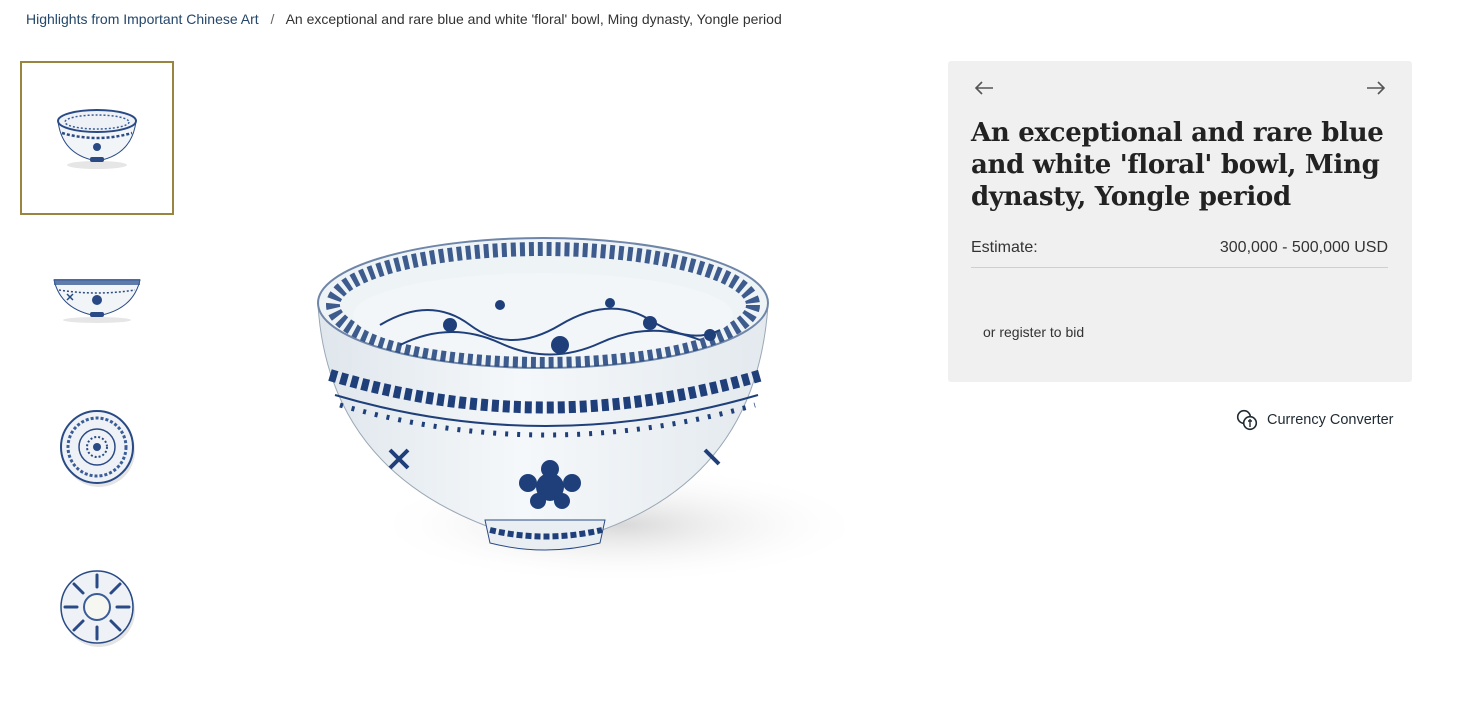 The image size is (1462, 721). What do you see at coordinates (1303, 247) in the screenshot?
I see `estimate-value: 300,000 - 500,000 USD` at bounding box center [1303, 247].